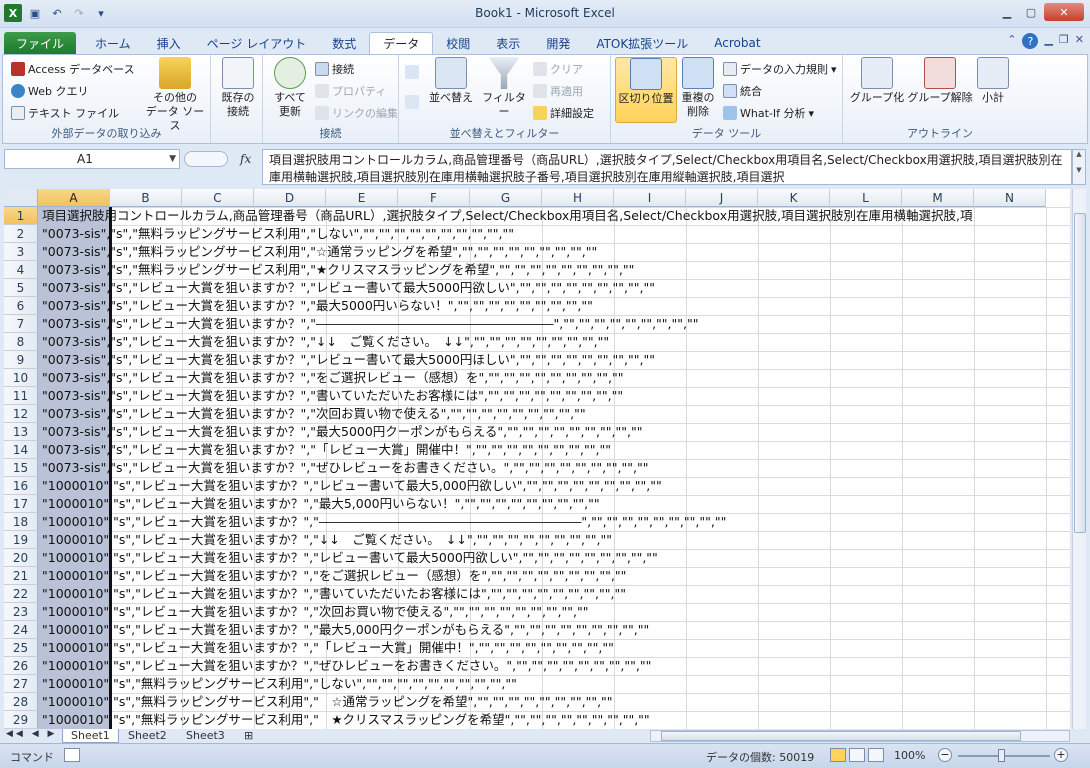 The height and width of the screenshot is (768, 1090). I want to click on tab-atok: ATOK拡張ツール, so click(642, 43).